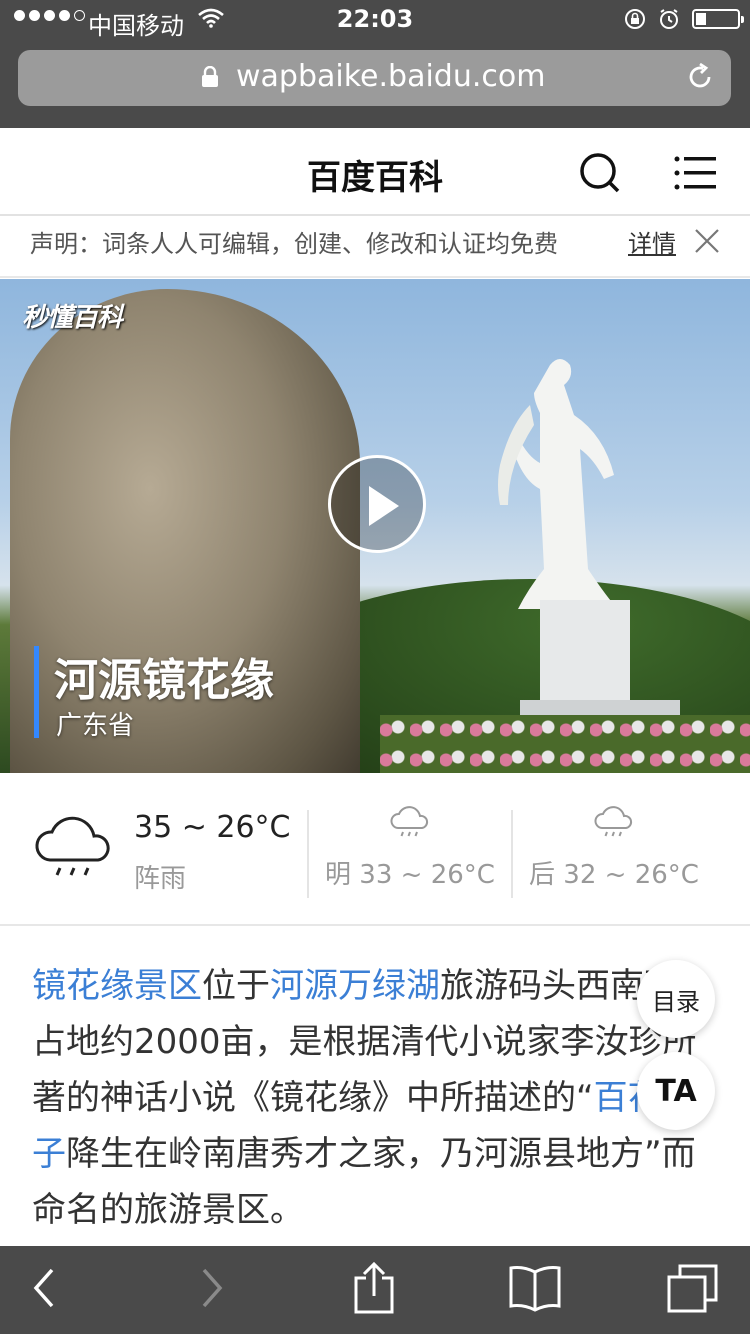 Image resolution: width=750 pixels, height=1334 pixels. What do you see at coordinates (212, 827) in the screenshot?
I see `today-temperature: 35 ~ 26°C` at bounding box center [212, 827].